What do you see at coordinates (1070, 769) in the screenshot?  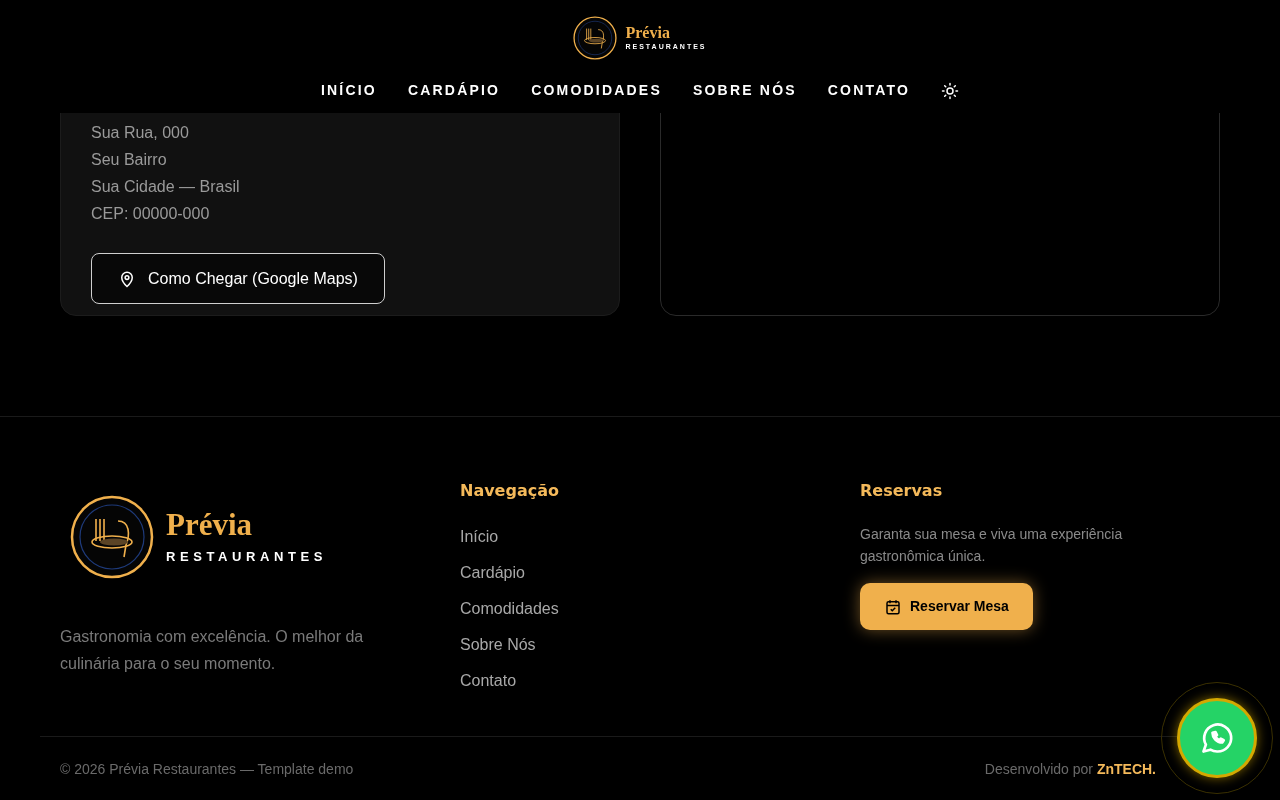 I see `credit-text: Desenvolvido por ZnTECH.` at bounding box center [1070, 769].